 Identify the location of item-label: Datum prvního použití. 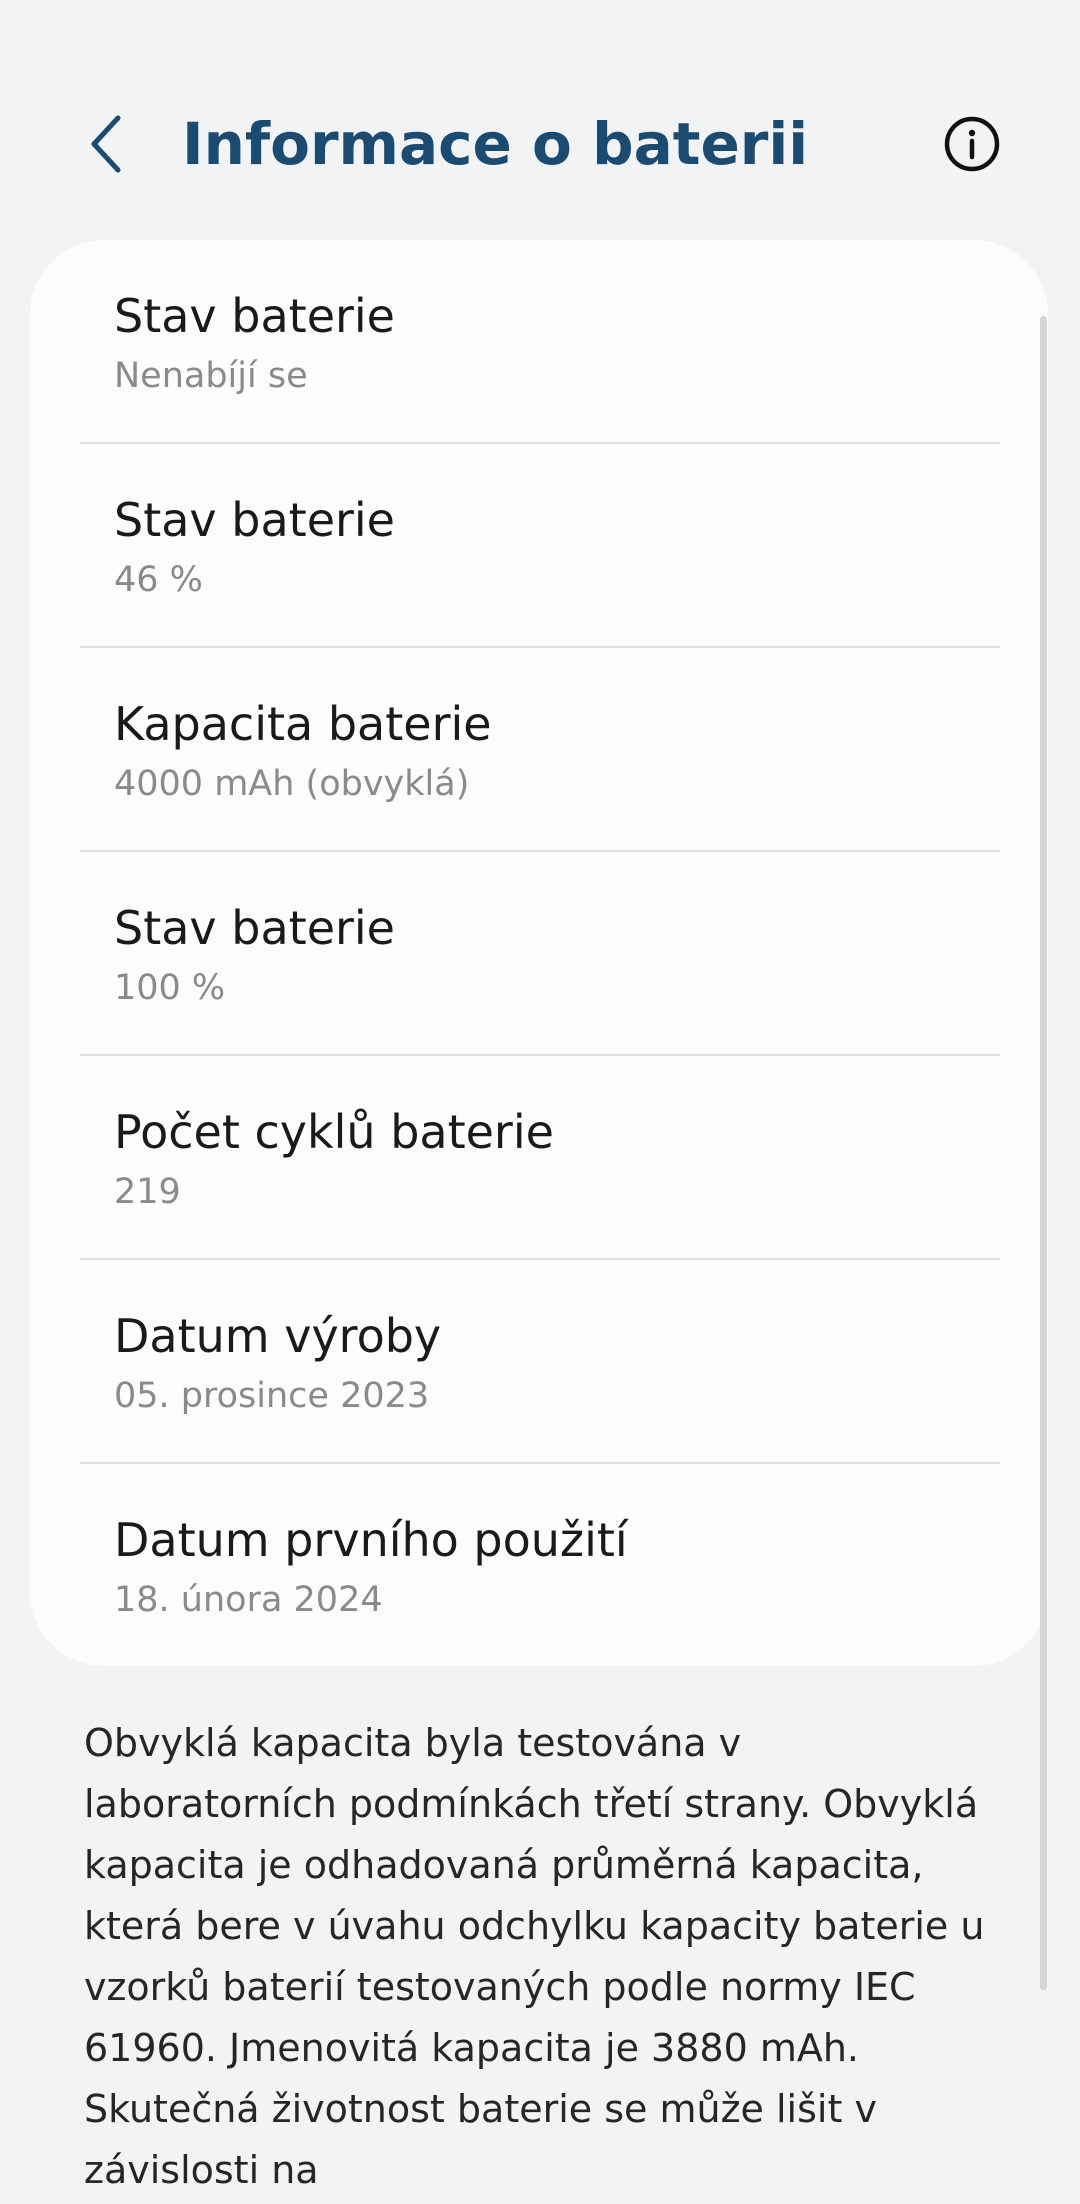
(371, 1540).